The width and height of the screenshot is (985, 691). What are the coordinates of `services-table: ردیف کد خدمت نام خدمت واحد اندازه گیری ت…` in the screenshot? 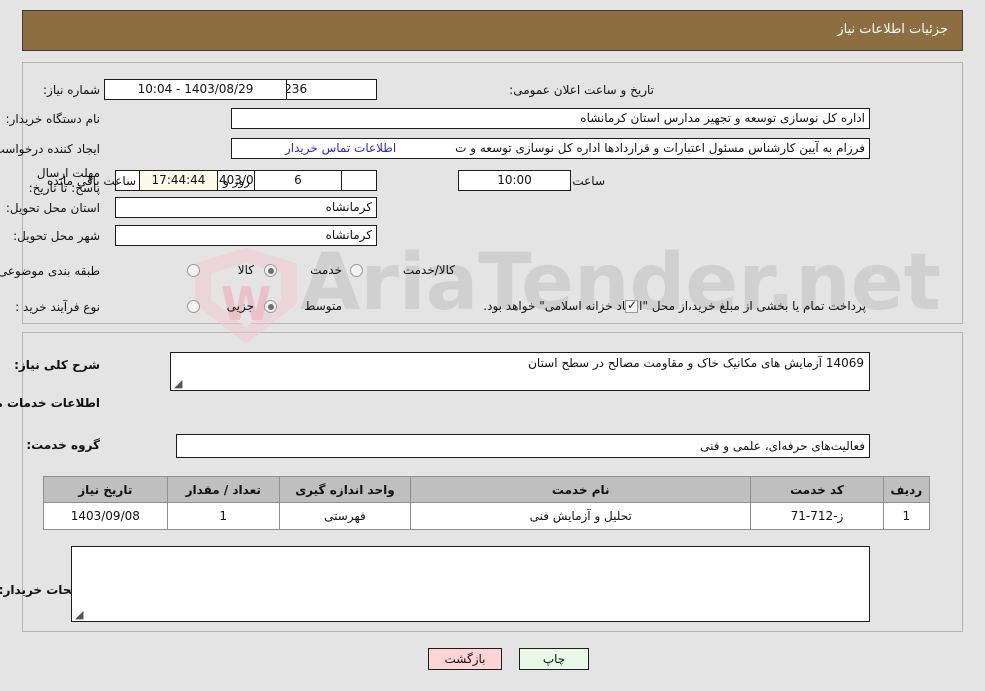 It's located at (487, 503).